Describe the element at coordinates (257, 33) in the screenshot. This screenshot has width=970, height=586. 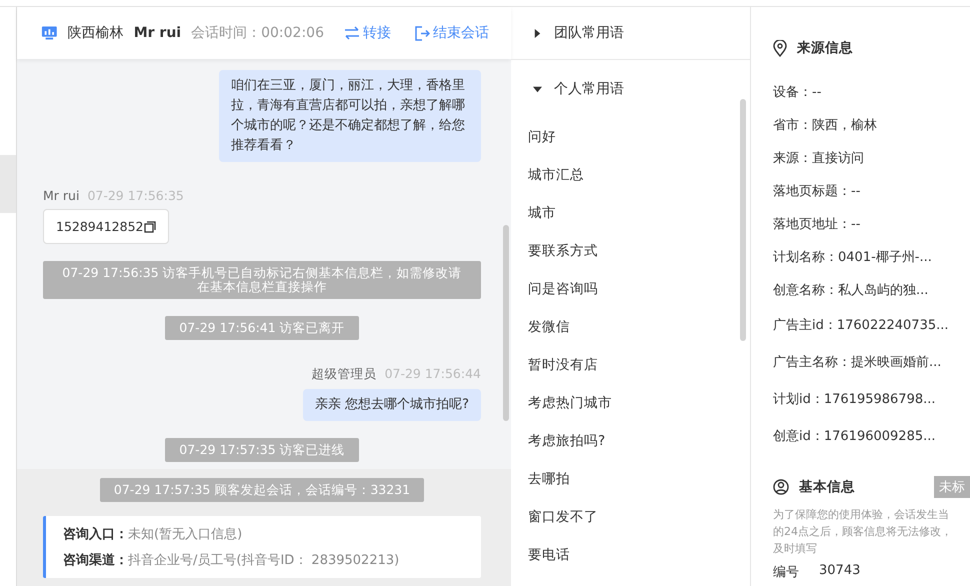
I see `session-duration: 会话时间：00:02:06` at that location.